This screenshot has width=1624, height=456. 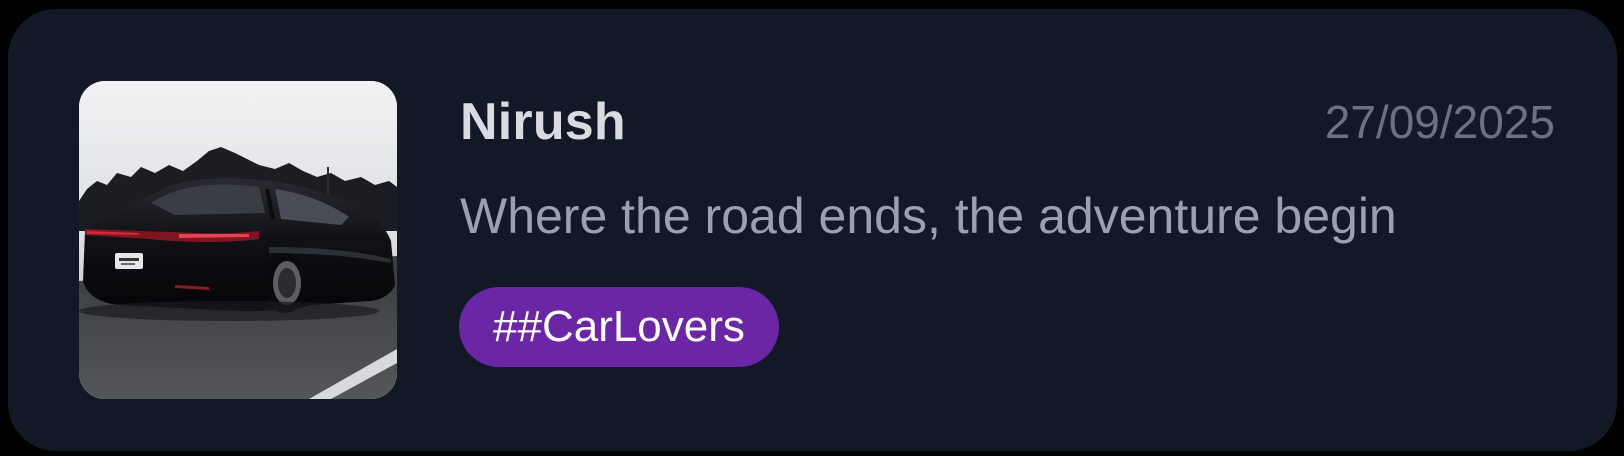 What do you see at coordinates (543, 122) in the screenshot?
I see `author-name: Nirush` at bounding box center [543, 122].